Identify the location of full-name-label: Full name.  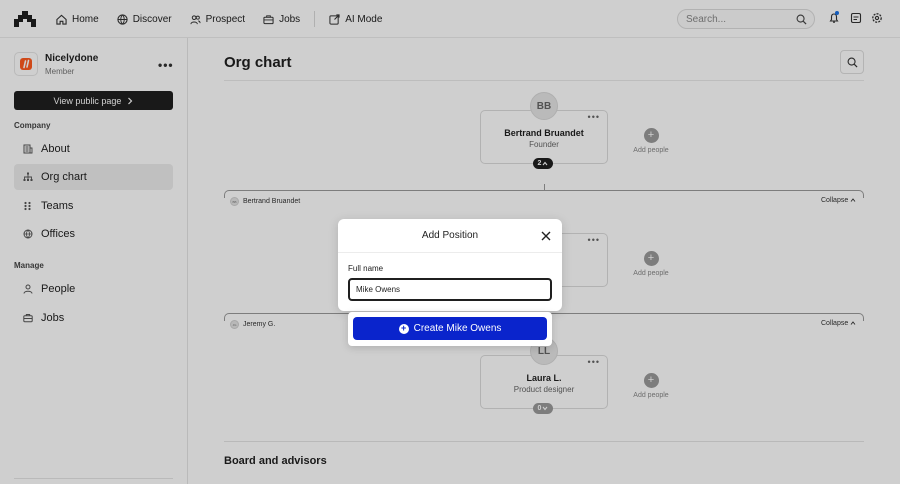
(366, 268).